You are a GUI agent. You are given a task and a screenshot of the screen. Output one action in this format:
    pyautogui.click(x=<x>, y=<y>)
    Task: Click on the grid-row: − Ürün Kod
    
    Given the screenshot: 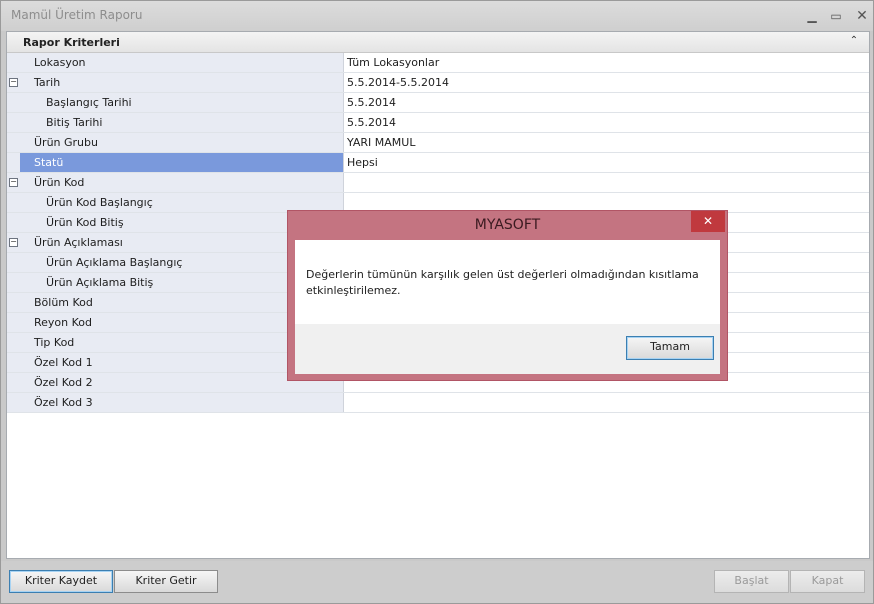 What is the action you would take?
    pyautogui.click(x=438, y=183)
    